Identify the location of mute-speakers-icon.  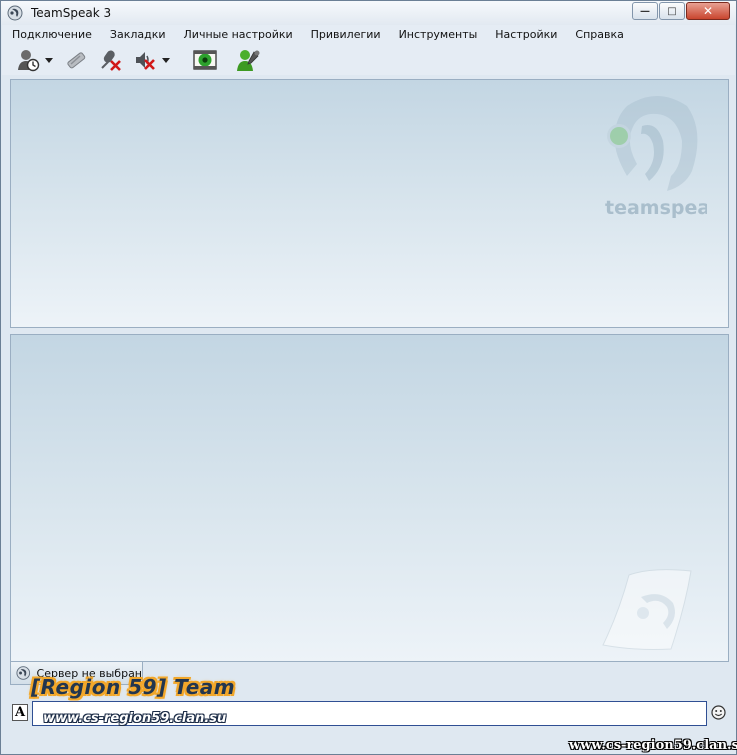
(145, 61).